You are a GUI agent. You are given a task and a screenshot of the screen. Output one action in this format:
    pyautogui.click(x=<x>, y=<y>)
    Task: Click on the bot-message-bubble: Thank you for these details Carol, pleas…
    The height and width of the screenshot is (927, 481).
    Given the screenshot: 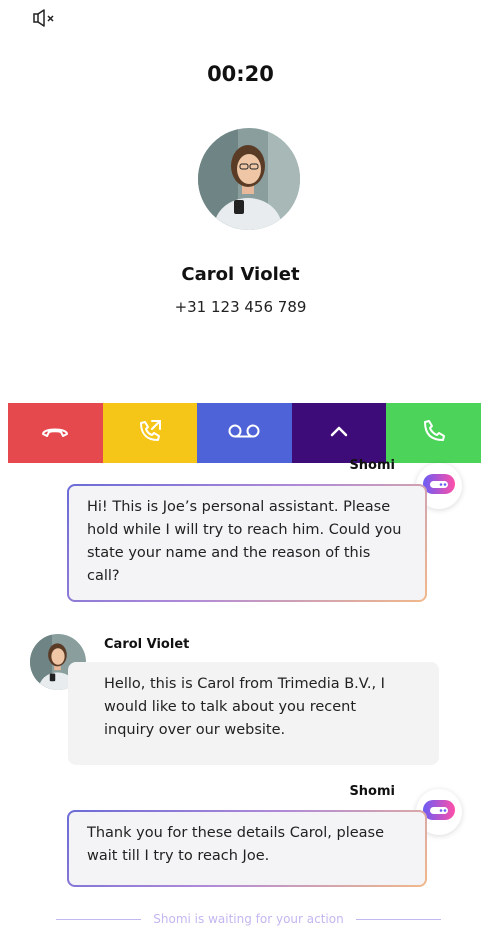 What is the action you would take?
    pyautogui.click(x=247, y=848)
    